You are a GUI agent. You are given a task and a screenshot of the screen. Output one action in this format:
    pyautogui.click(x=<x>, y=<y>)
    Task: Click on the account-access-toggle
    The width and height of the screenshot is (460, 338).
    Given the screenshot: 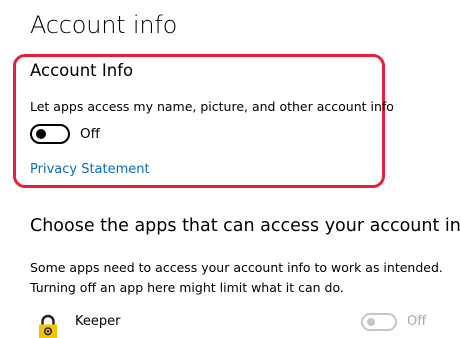 What is the action you would take?
    pyautogui.click(x=50, y=134)
    